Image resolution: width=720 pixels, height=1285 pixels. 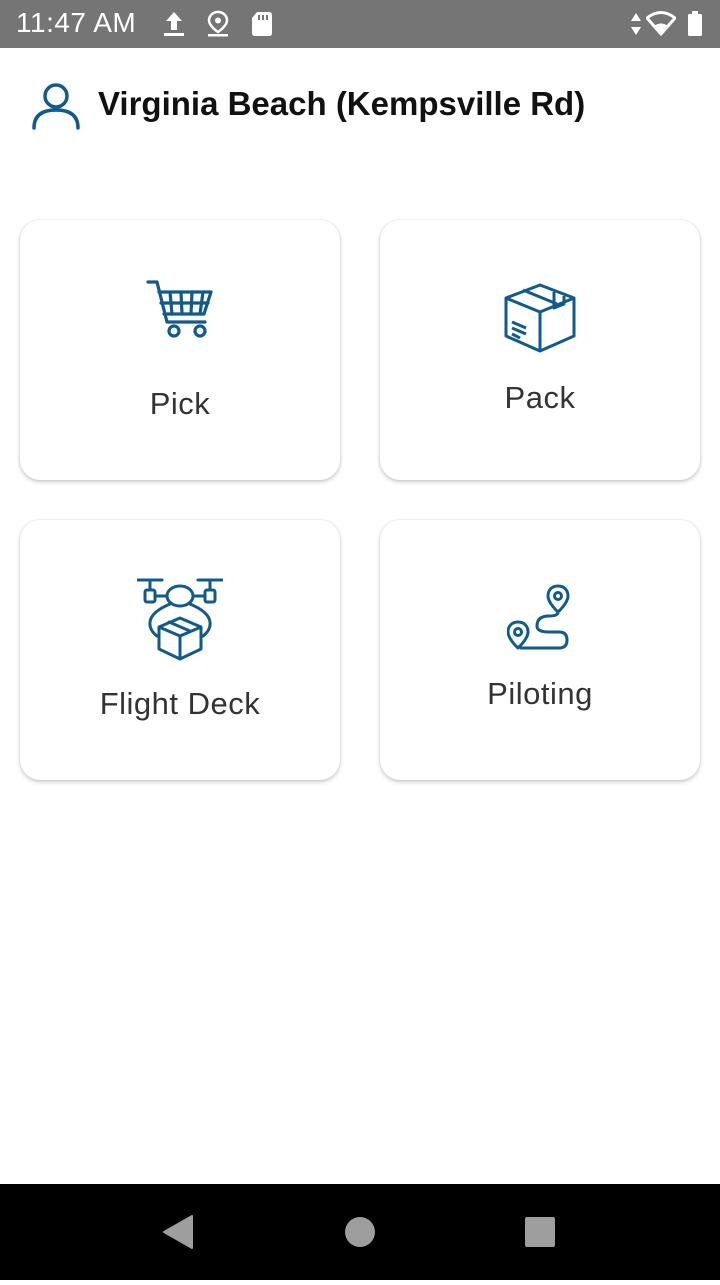 What do you see at coordinates (695, 26) in the screenshot?
I see `battery-icon` at bounding box center [695, 26].